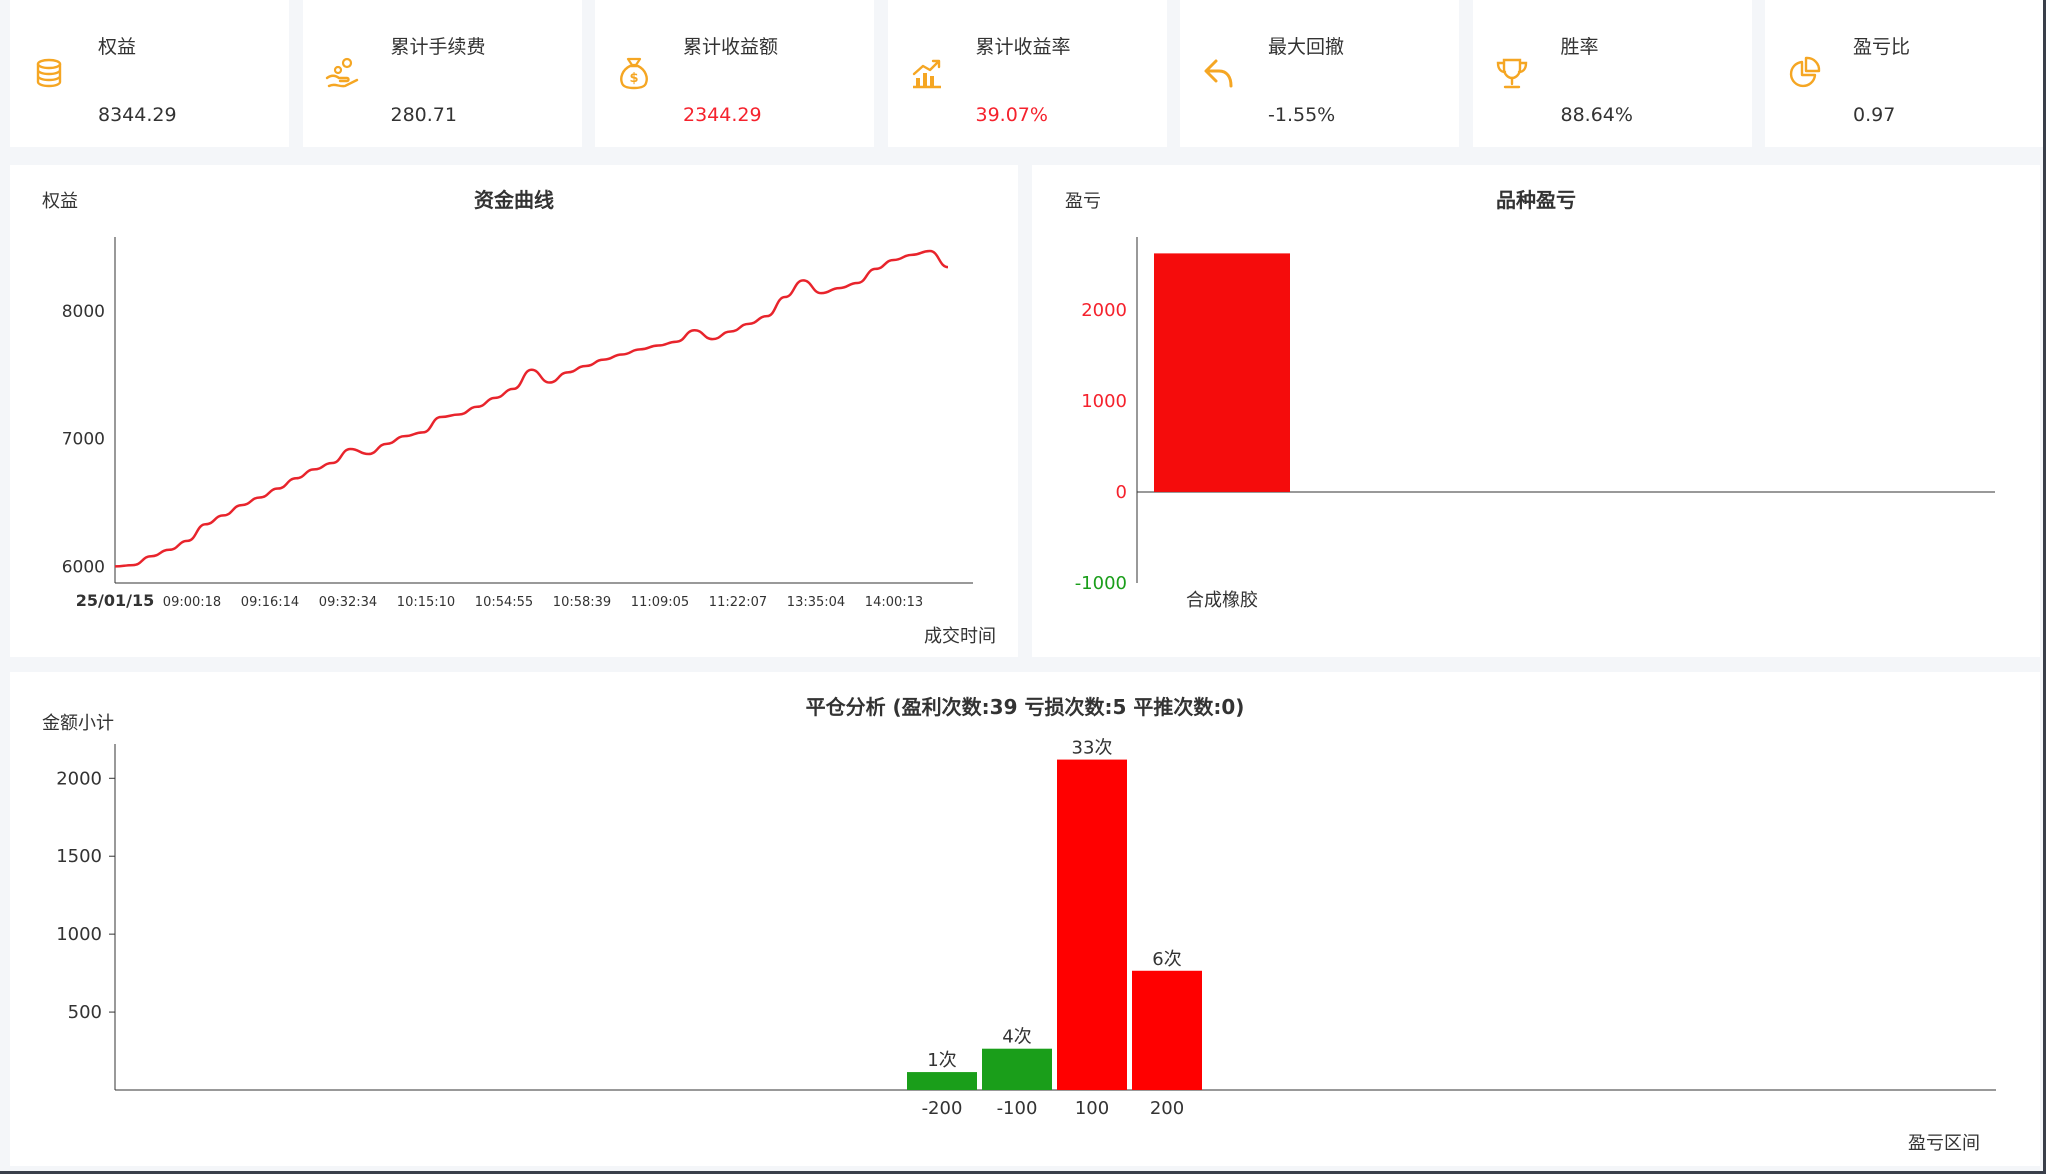 This screenshot has height=1174, width=2046. What do you see at coordinates (734, 73) in the screenshot?
I see `stat-card: $ 累计收益额 2344.29` at bounding box center [734, 73].